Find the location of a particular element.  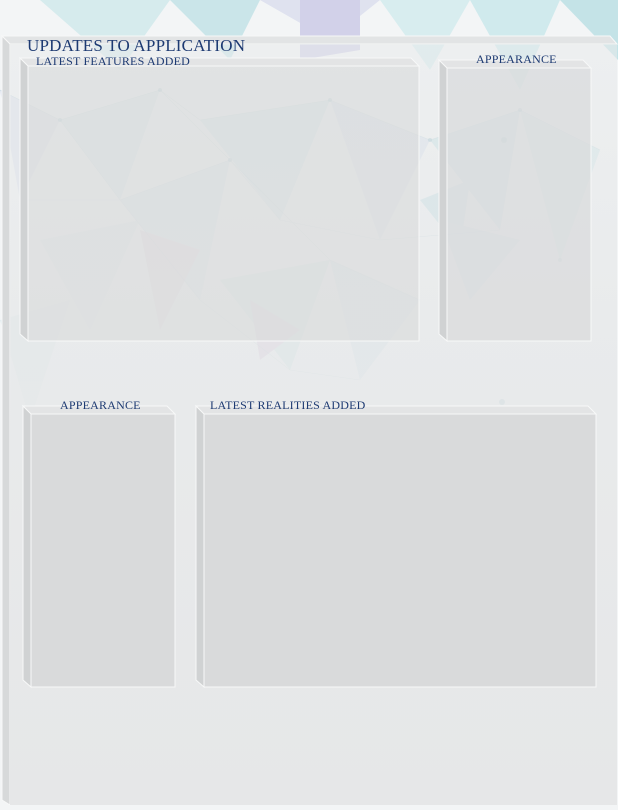

realities-panel-label: LATEST REALITIES ADDED is located at coordinates (288, 405).